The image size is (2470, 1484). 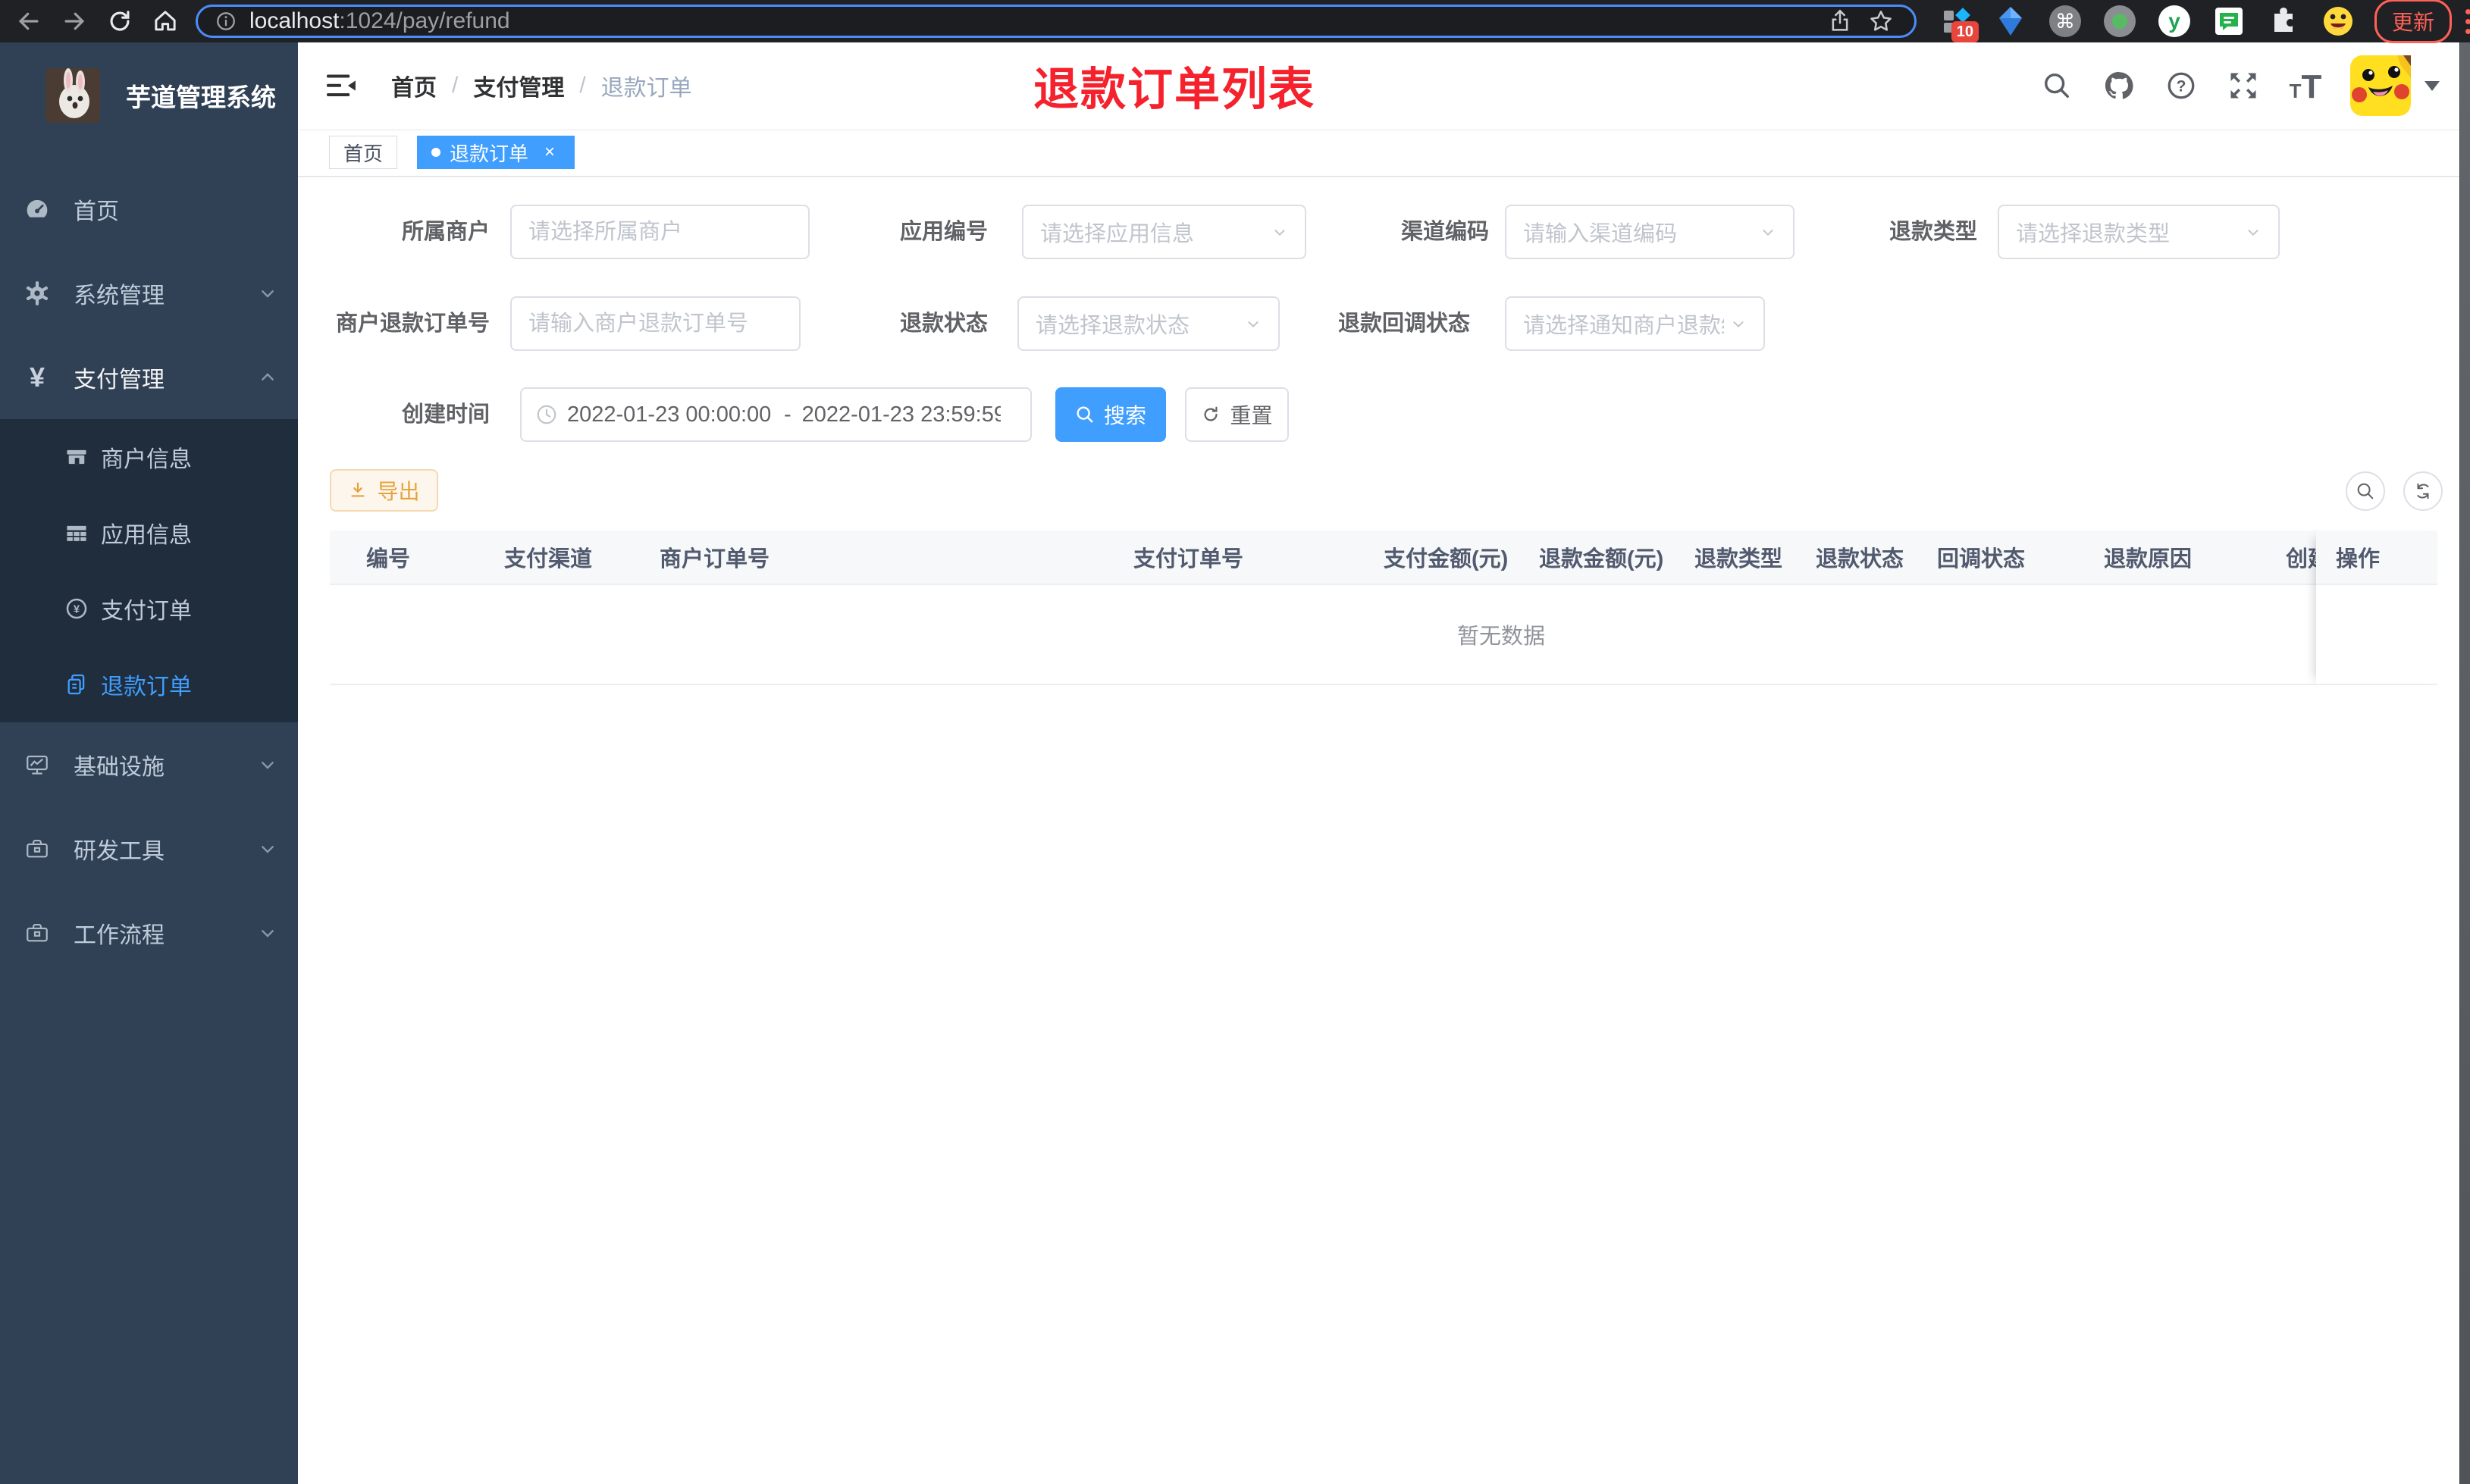 I want to click on extension-emoji, so click(x=2338, y=22).